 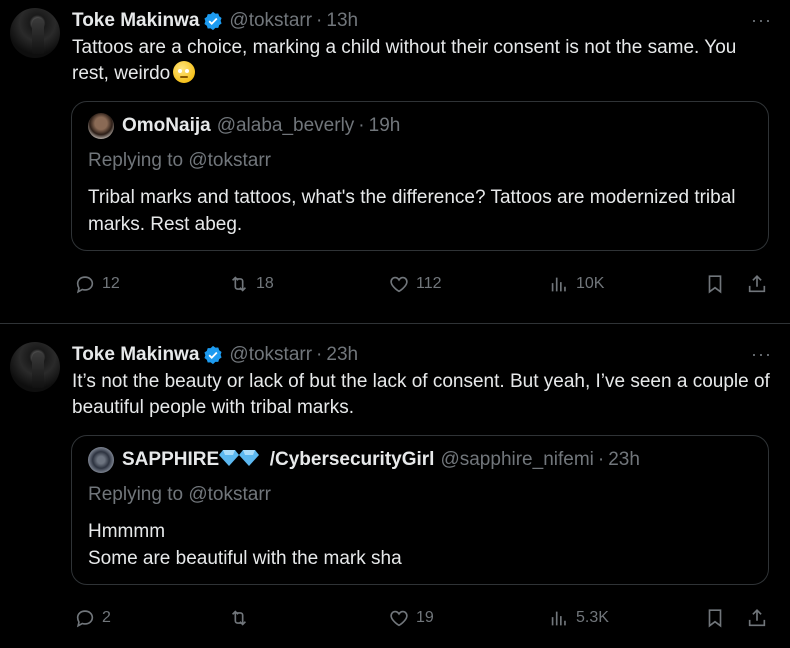 What do you see at coordinates (352, 459) in the screenshot?
I see `quote-author-name-part2: /CybersecurityGirl` at bounding box center [352, 459].